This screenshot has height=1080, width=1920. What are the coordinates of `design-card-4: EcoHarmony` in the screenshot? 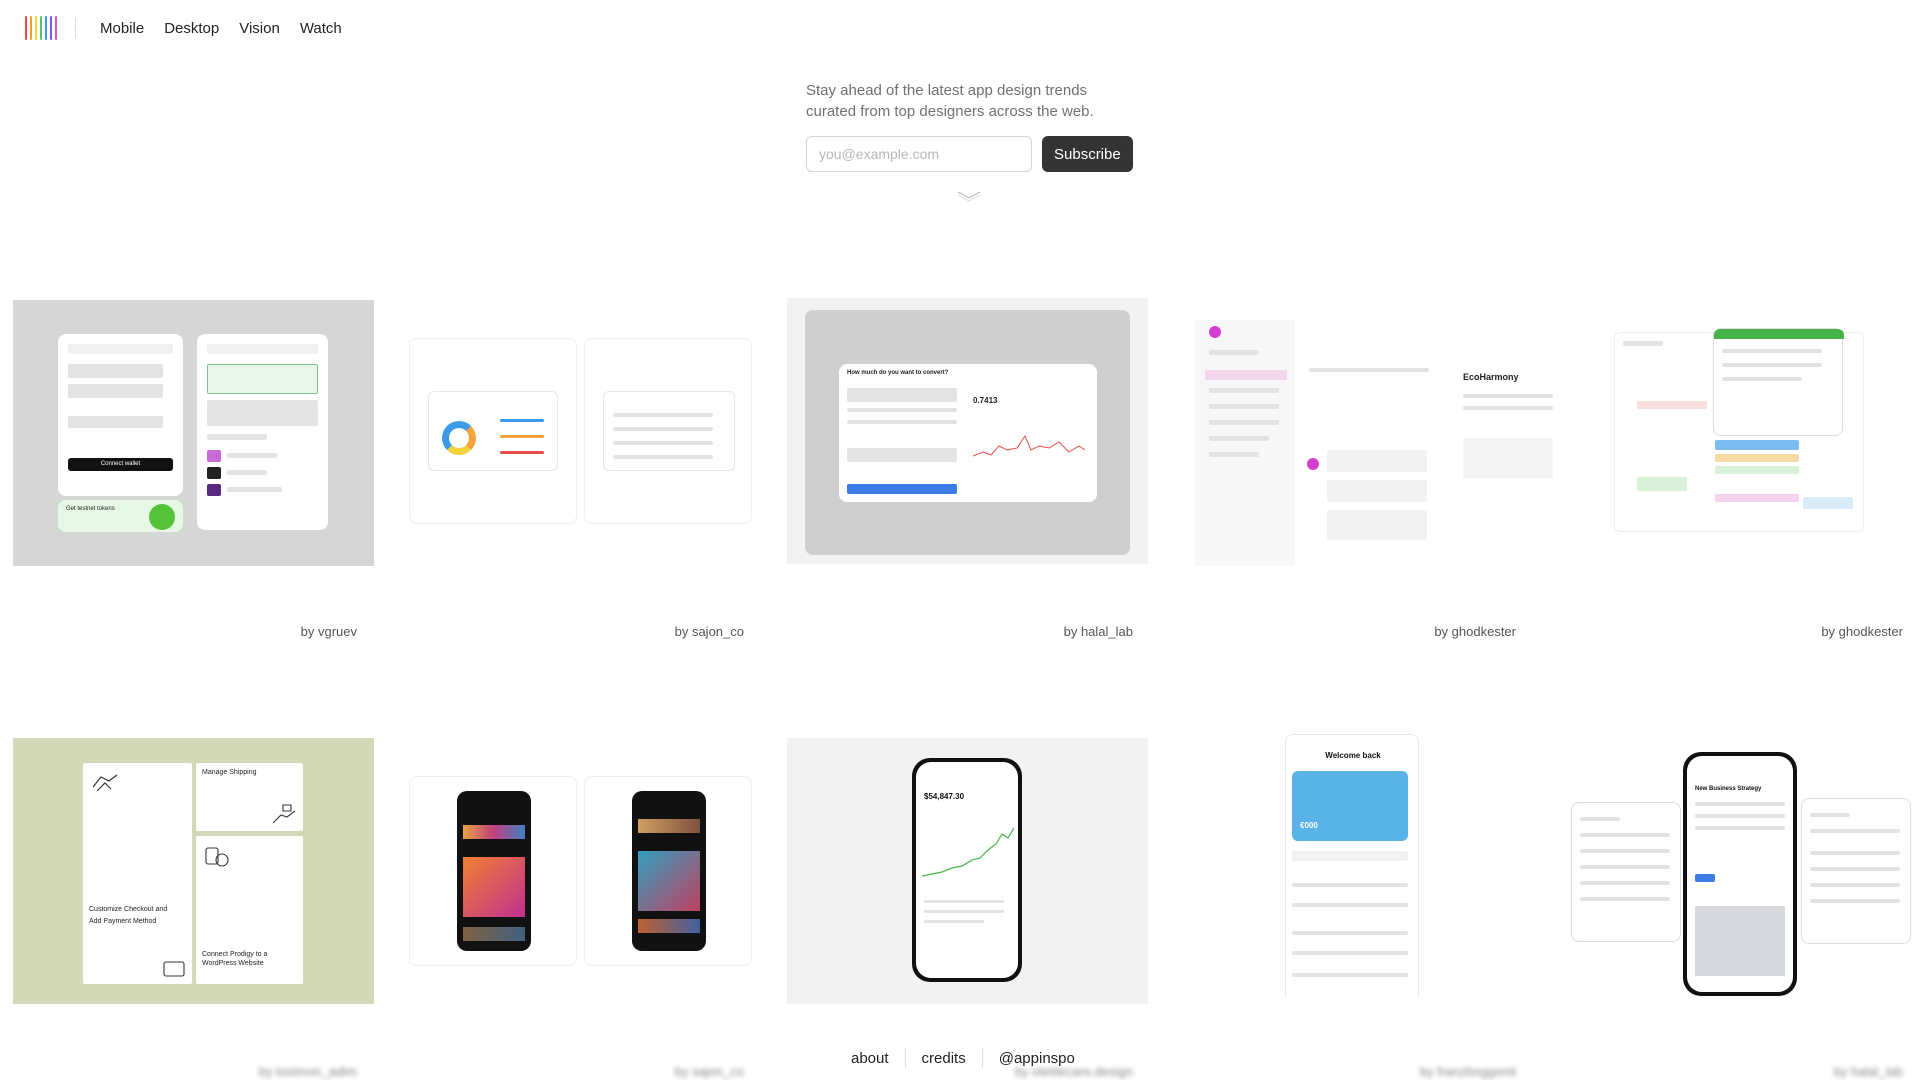 It's located at (1375, 433).